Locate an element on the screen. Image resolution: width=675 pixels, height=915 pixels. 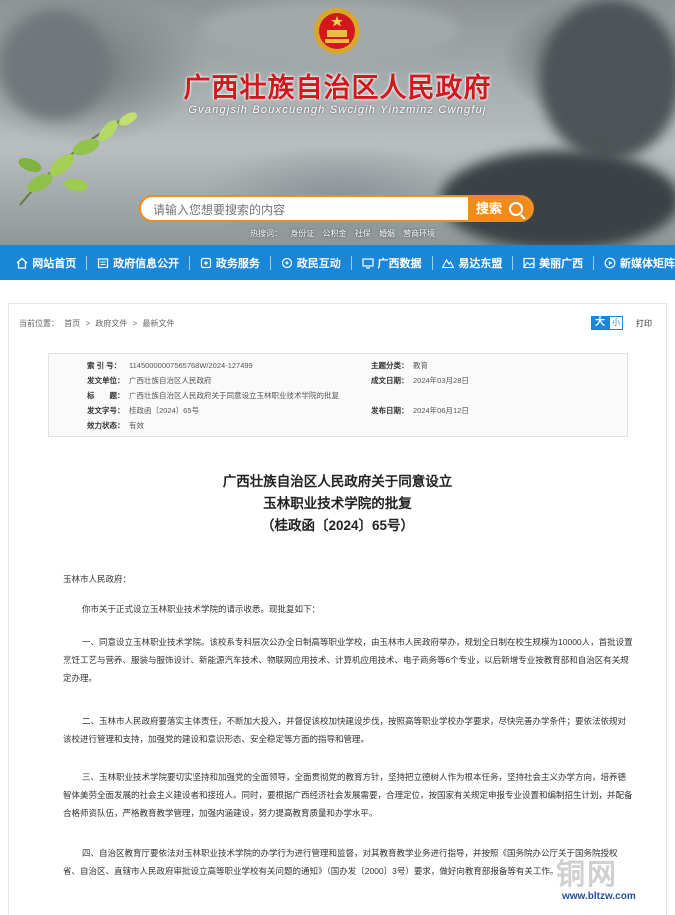
pubdate-label: 发布日期： is located at coordinates (390, 410).